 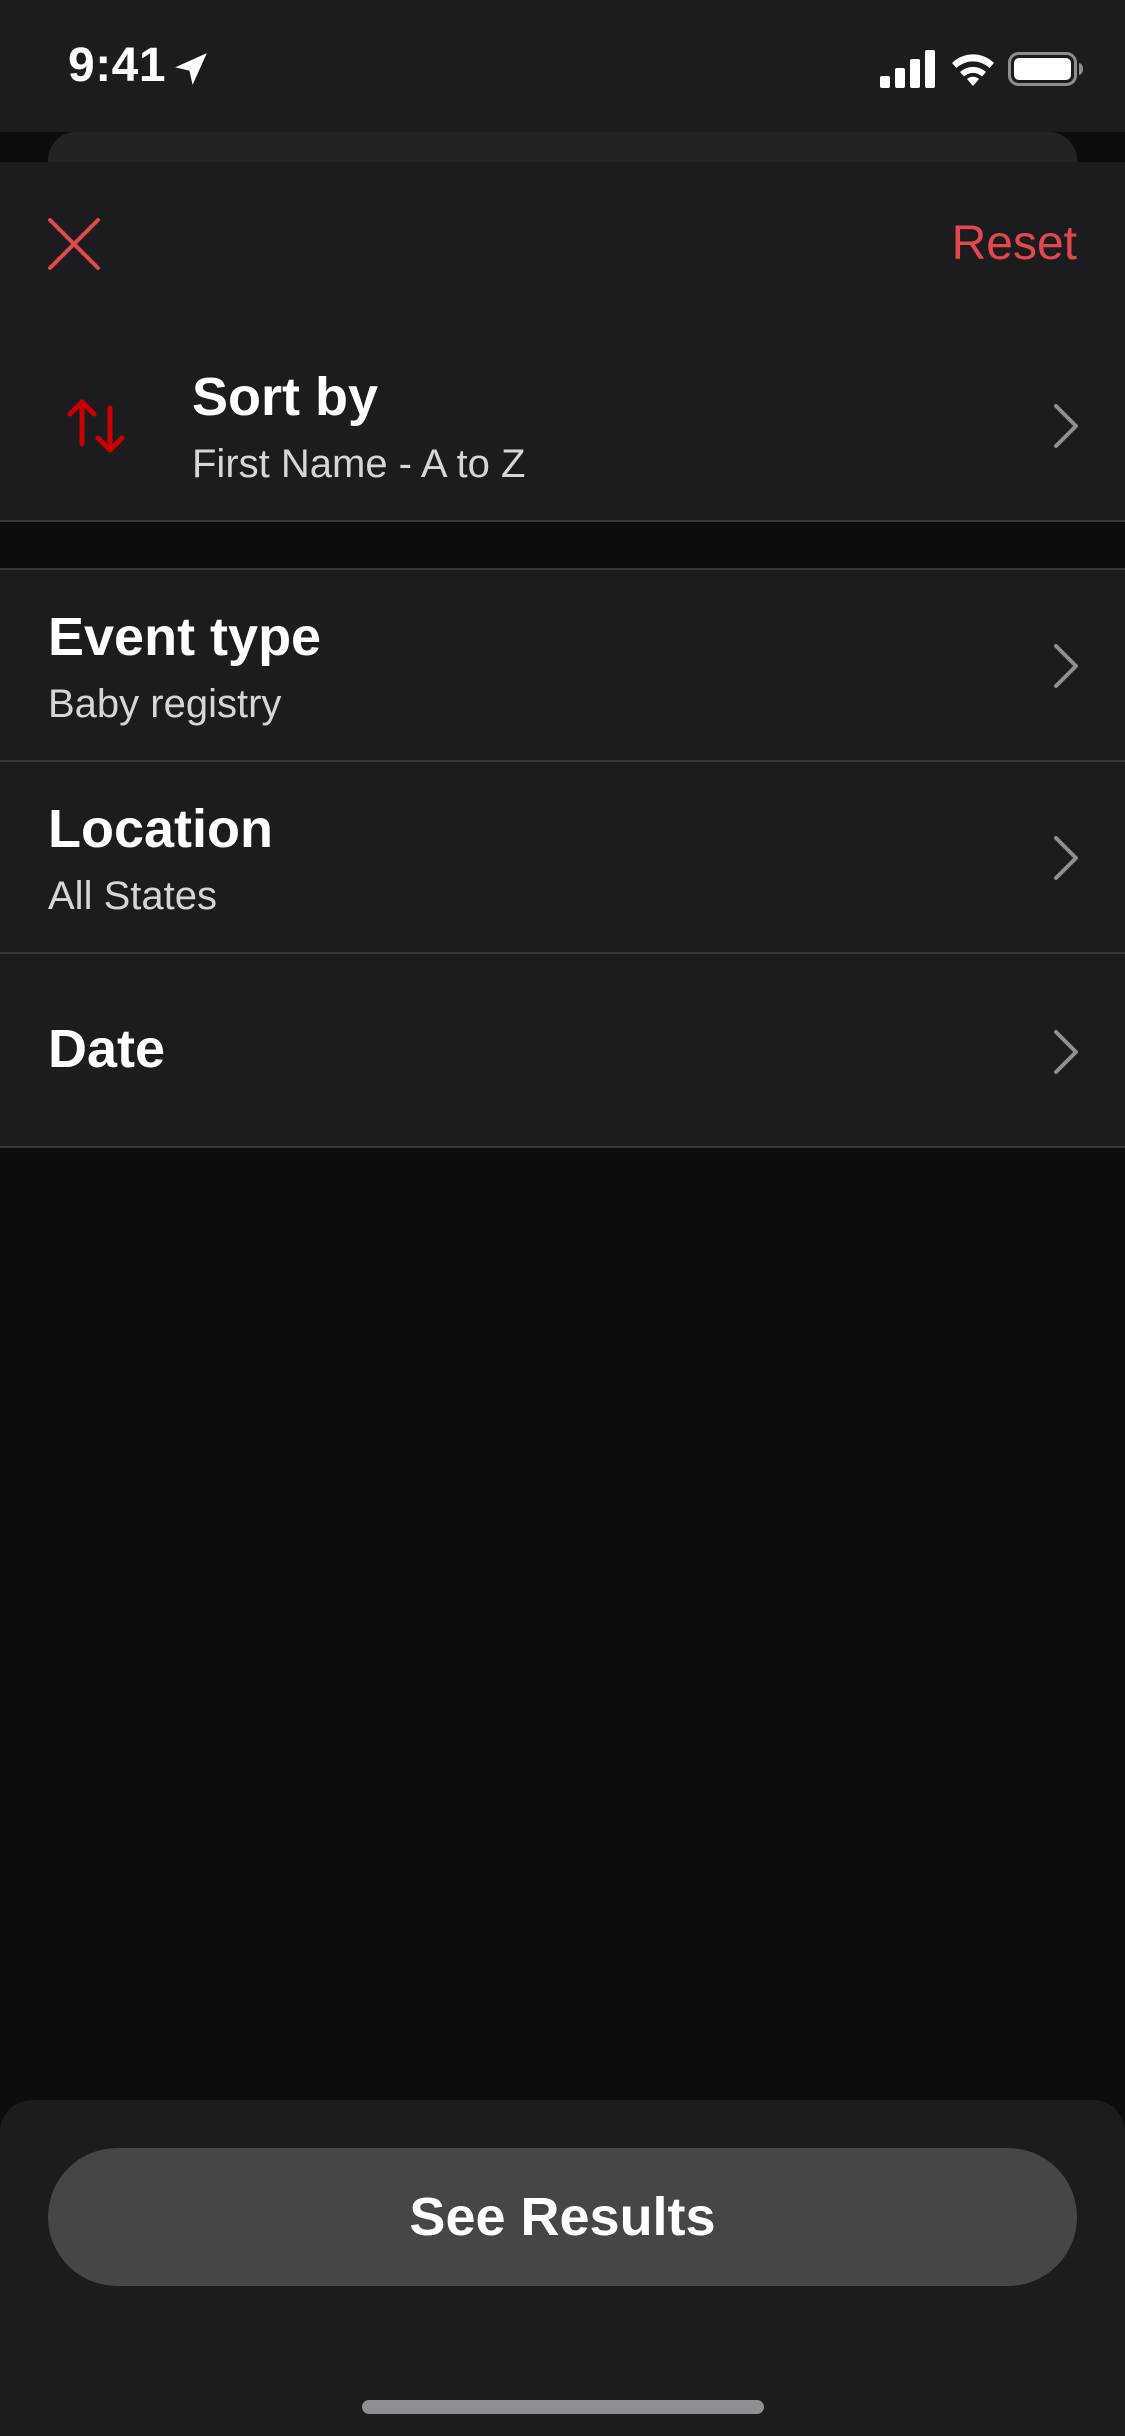 What do you see at coordinates (191, 69) in the screenshot?
I see `location-arrow-icon` at bounding box center [191, 69].